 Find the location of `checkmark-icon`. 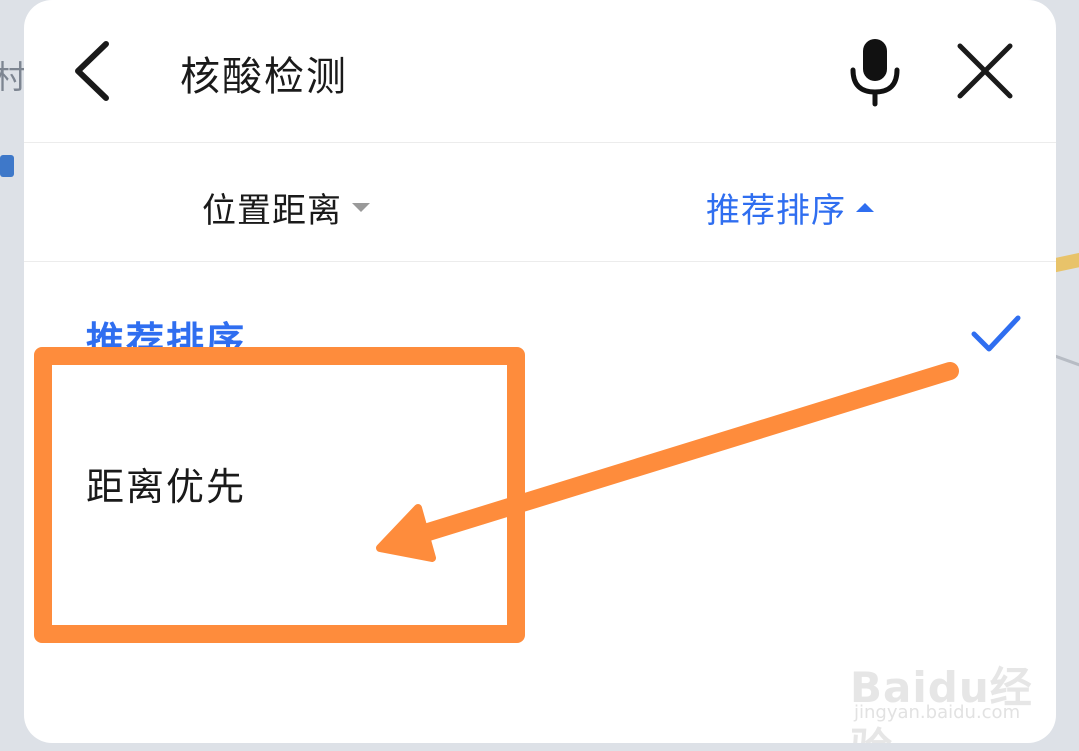

checkmark-icon is located at coordinates (996, 333).